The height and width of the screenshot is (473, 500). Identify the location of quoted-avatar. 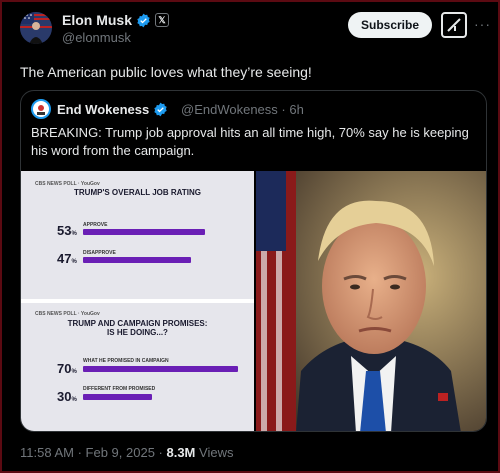
(41, 109).